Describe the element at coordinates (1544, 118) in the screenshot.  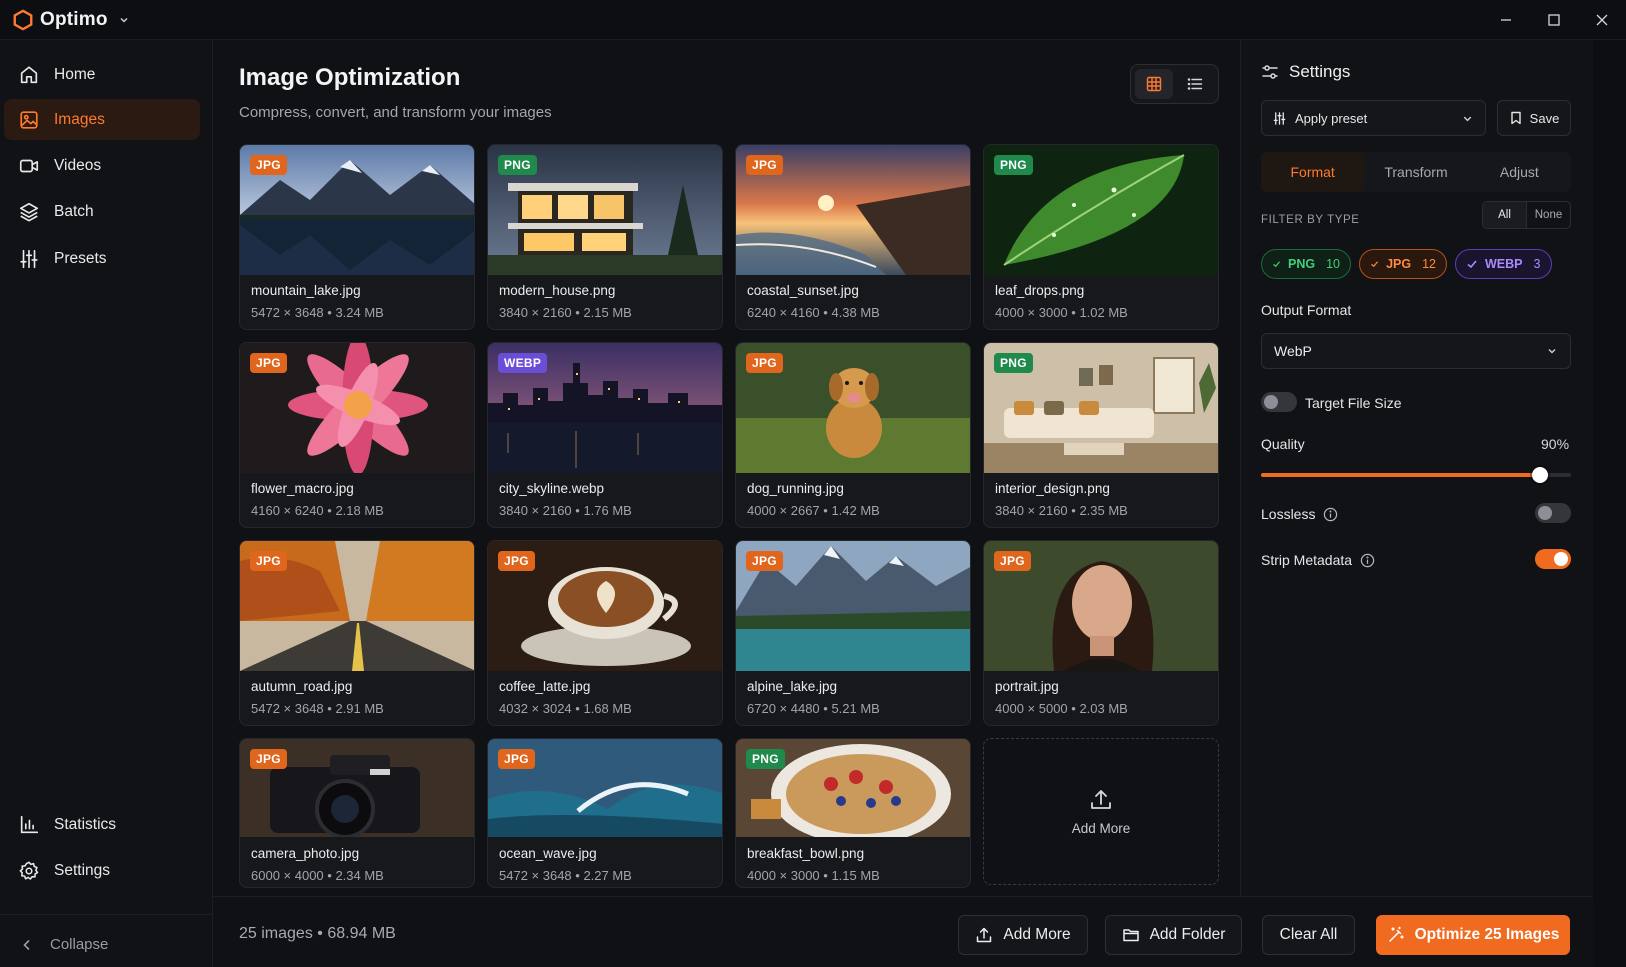
I see `save-label: Save` at that location.